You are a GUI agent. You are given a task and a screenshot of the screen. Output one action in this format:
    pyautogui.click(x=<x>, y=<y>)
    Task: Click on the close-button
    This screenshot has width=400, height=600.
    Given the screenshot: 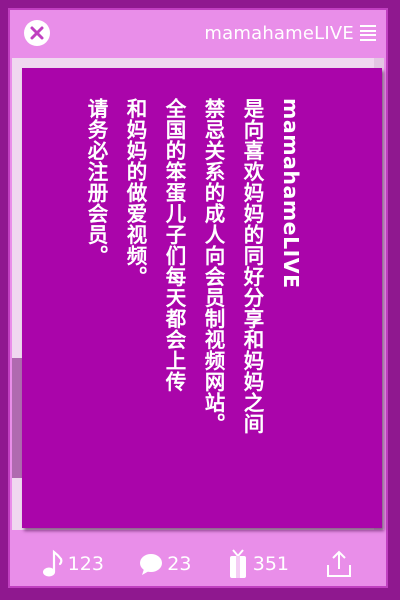 What is the action you would take?
    pyautogui.click(x=37, y=33)
    